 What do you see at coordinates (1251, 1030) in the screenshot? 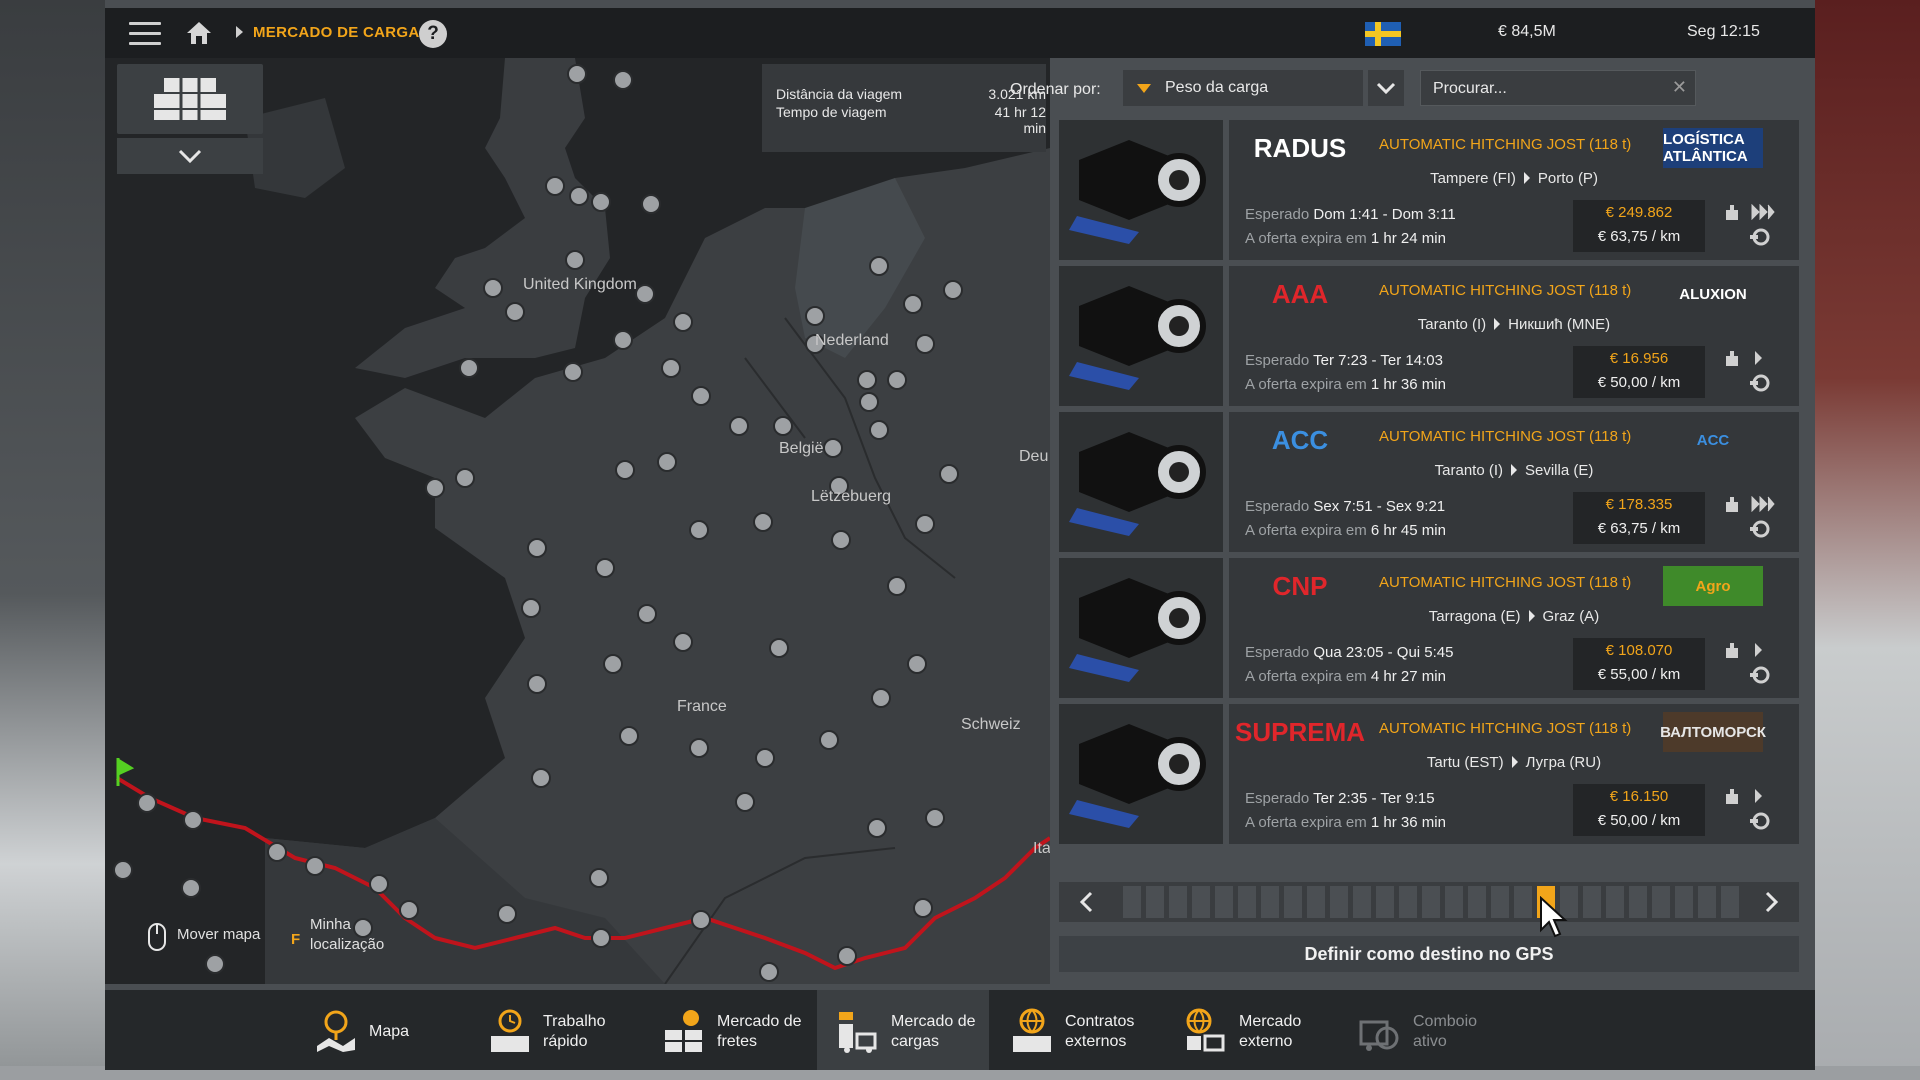
I see `tab-external-market: Mercado externo` at bounding box center [1251, 1030].